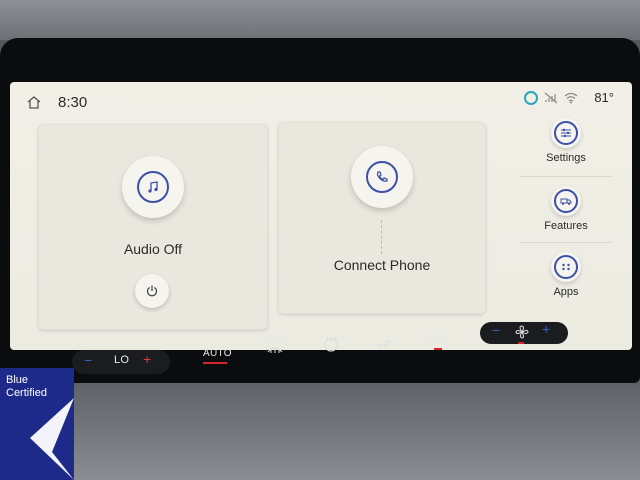 The width and height of the screenshot is (640, 480). I want to click on apps-menu-item: Apps, so click(566, 275).